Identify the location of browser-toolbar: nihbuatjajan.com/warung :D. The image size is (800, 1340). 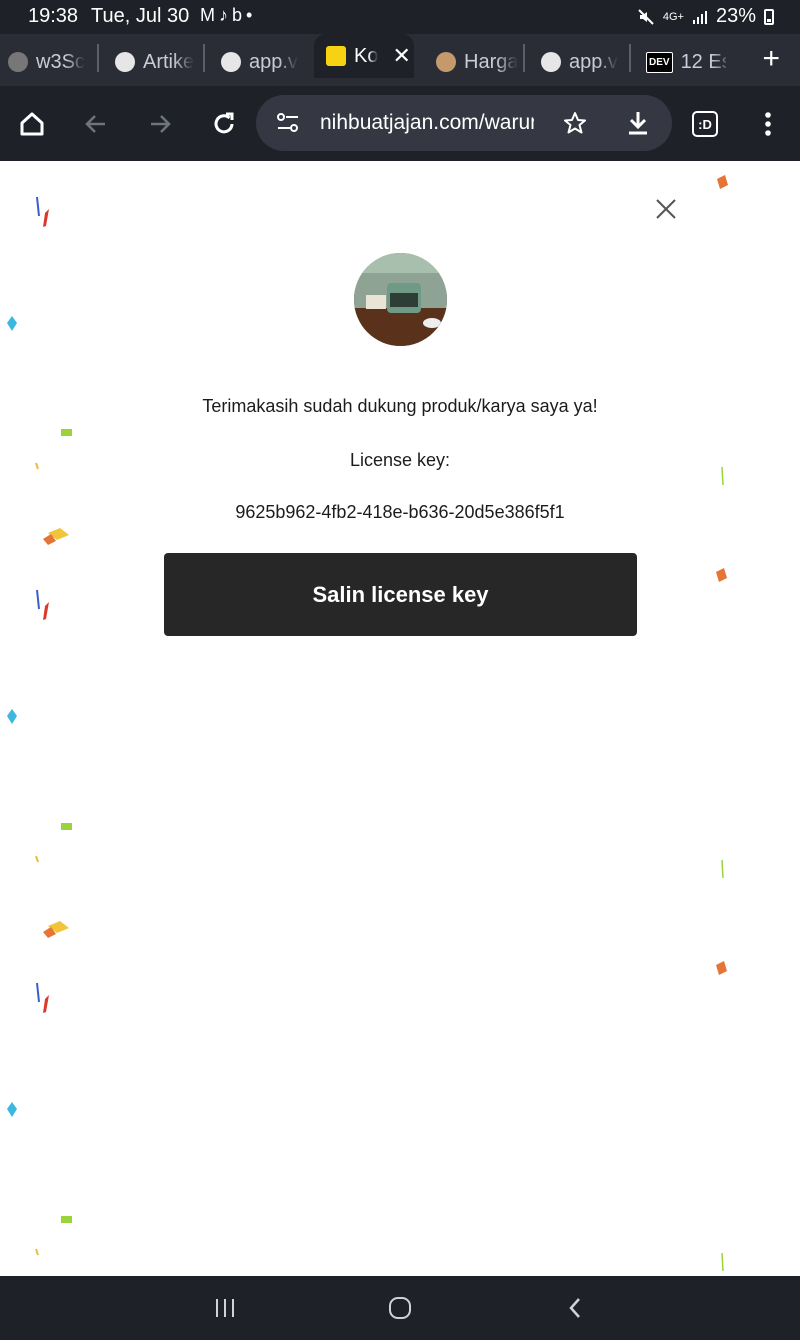
(400, 123).